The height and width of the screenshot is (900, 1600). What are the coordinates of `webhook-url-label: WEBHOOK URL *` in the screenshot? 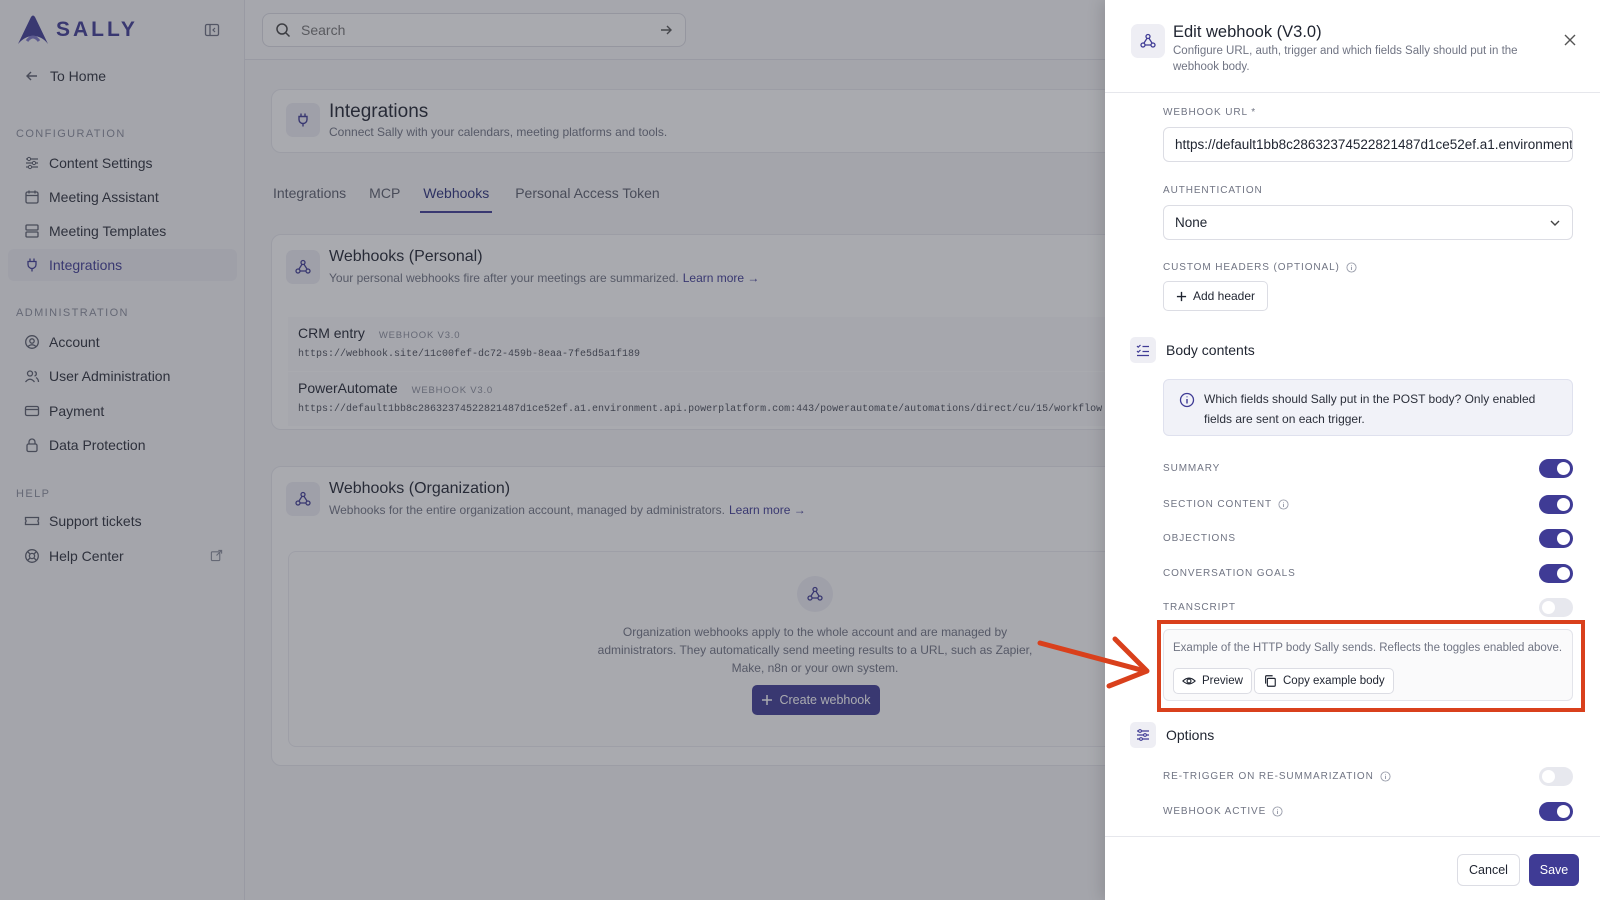 It's located at (1210, 112).